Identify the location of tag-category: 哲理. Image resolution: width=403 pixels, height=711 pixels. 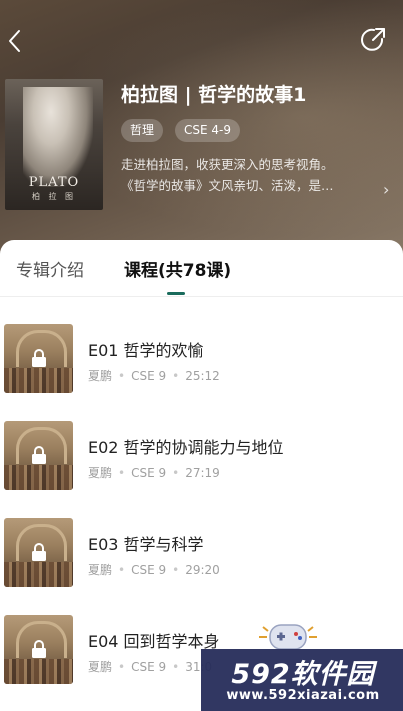
(142, 130).